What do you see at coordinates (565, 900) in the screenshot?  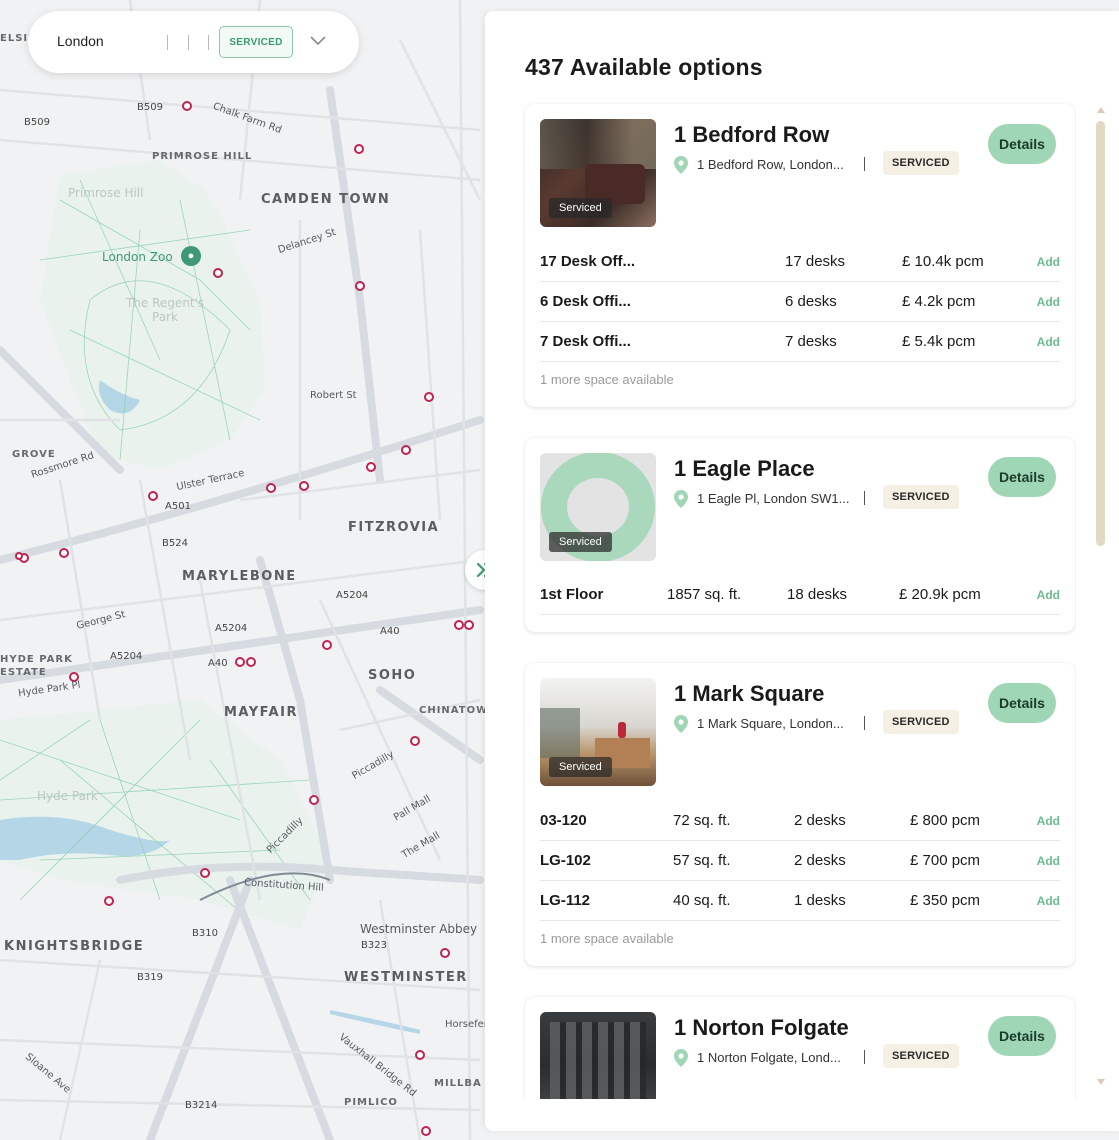 I see `space-name: LG-112` at bounding box center [565, 900].